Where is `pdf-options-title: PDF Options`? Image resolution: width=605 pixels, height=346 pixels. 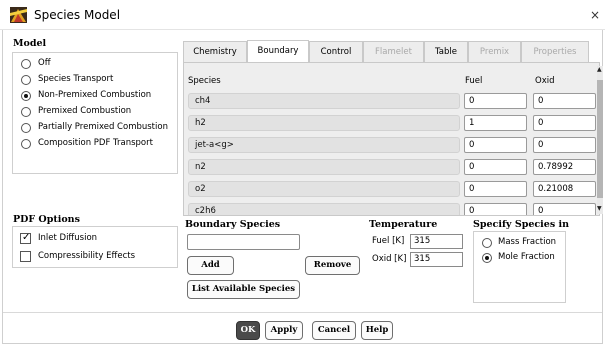 pdf-options-title: PDF Options is located at coordinates (46, 219).